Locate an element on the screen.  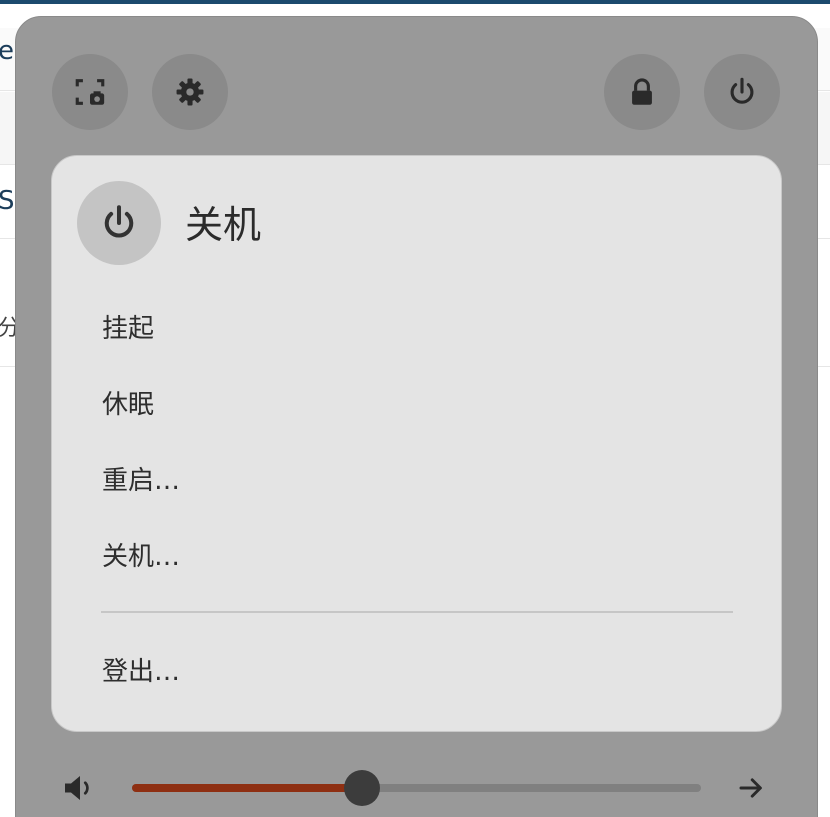
menu-item-hibernate: 休眠 is located at coordinates (417, 402).